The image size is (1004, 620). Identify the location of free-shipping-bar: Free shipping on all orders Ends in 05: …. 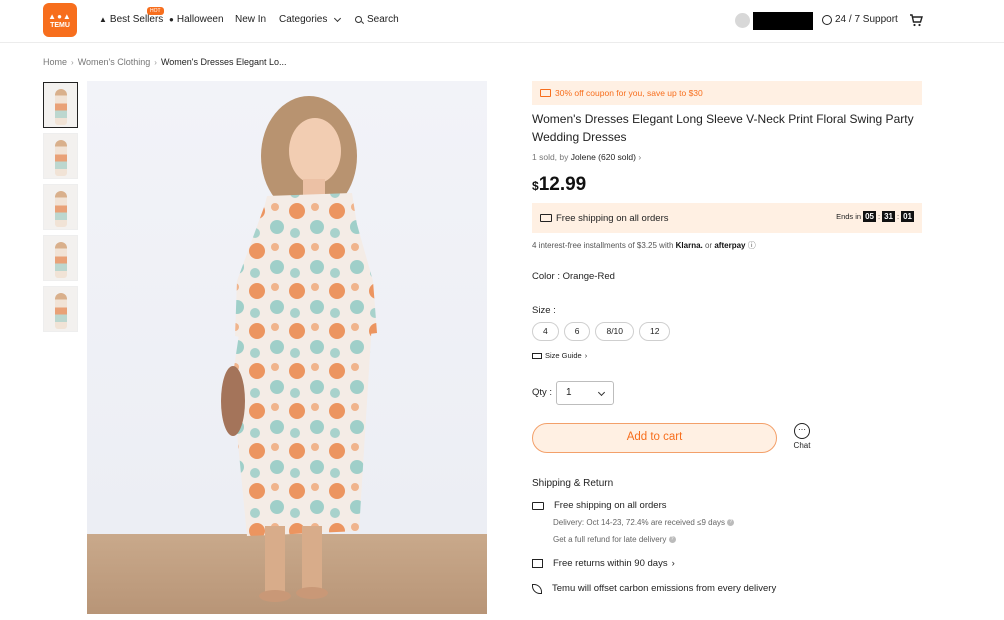
(727, 218).